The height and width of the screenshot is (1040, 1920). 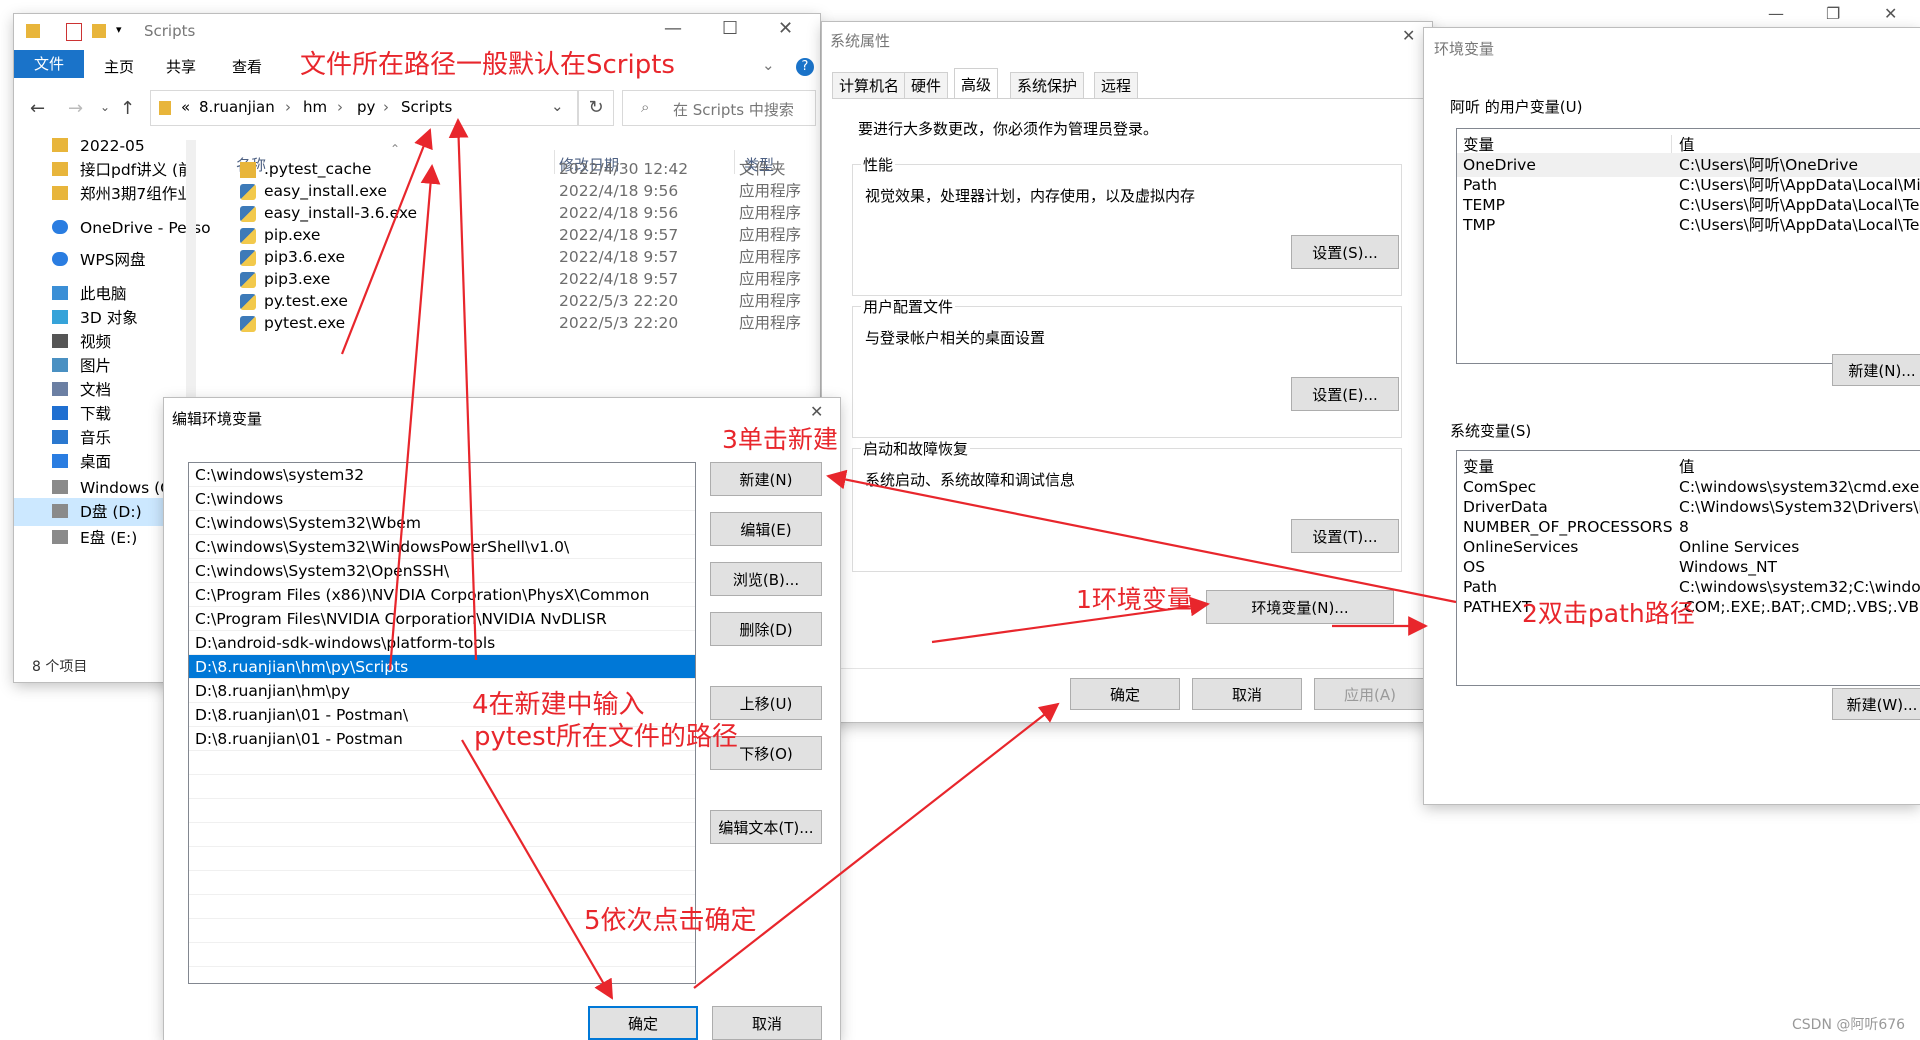 What do you see at coordinates (442, 499) in the screenshot?
I see `path-list-item: C:\windows` at bounding box center [442, 499].